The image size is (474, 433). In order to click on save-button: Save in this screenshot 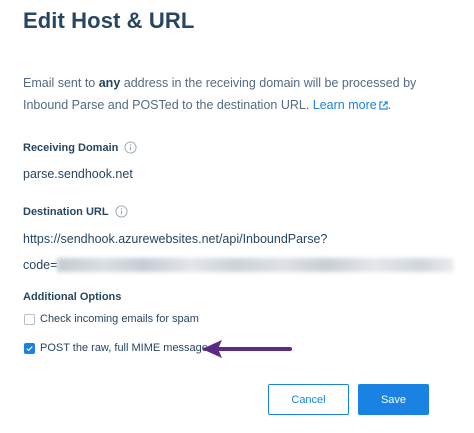, I will do `click(393, 399)`.